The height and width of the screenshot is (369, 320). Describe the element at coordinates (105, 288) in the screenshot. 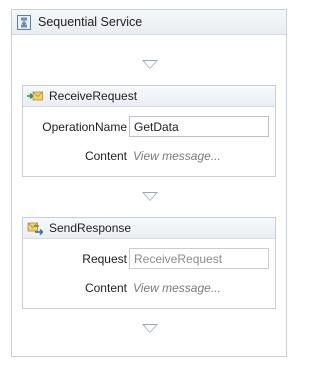

I see `send-content-label: Content` at that location.